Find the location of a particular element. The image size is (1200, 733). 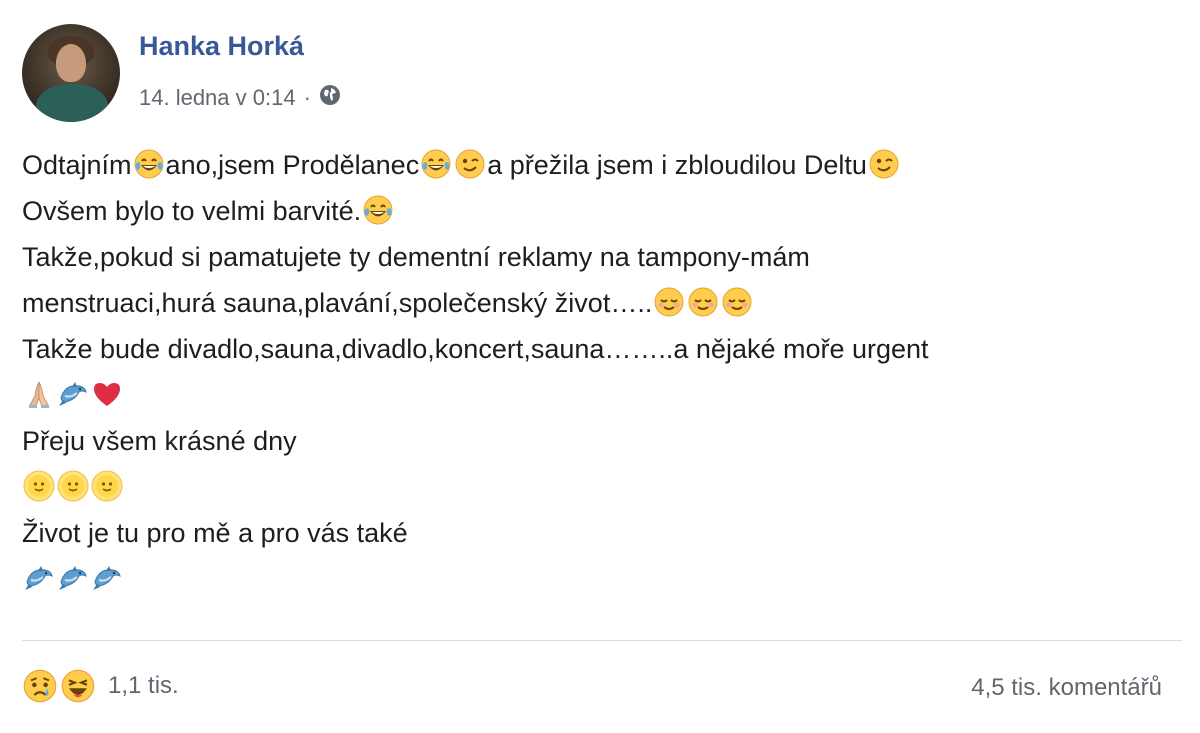

post-text-segment: Odtajním is located at coordinates (77, 165).